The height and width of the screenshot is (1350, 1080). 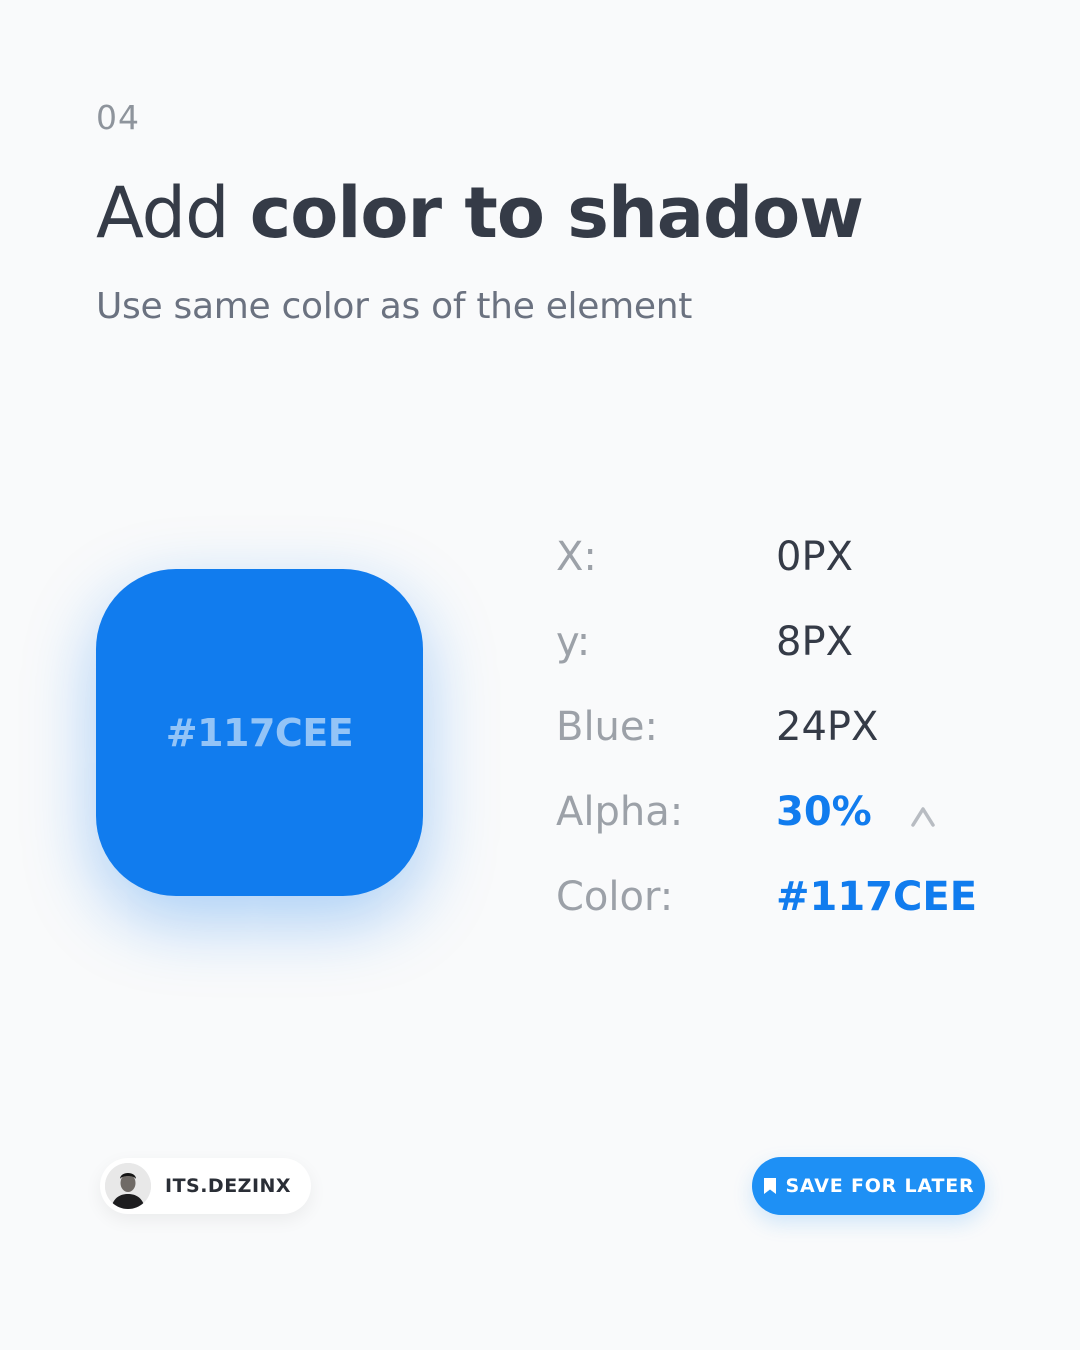 I want to click on prop-key: X:, so click(x=576, y=557).